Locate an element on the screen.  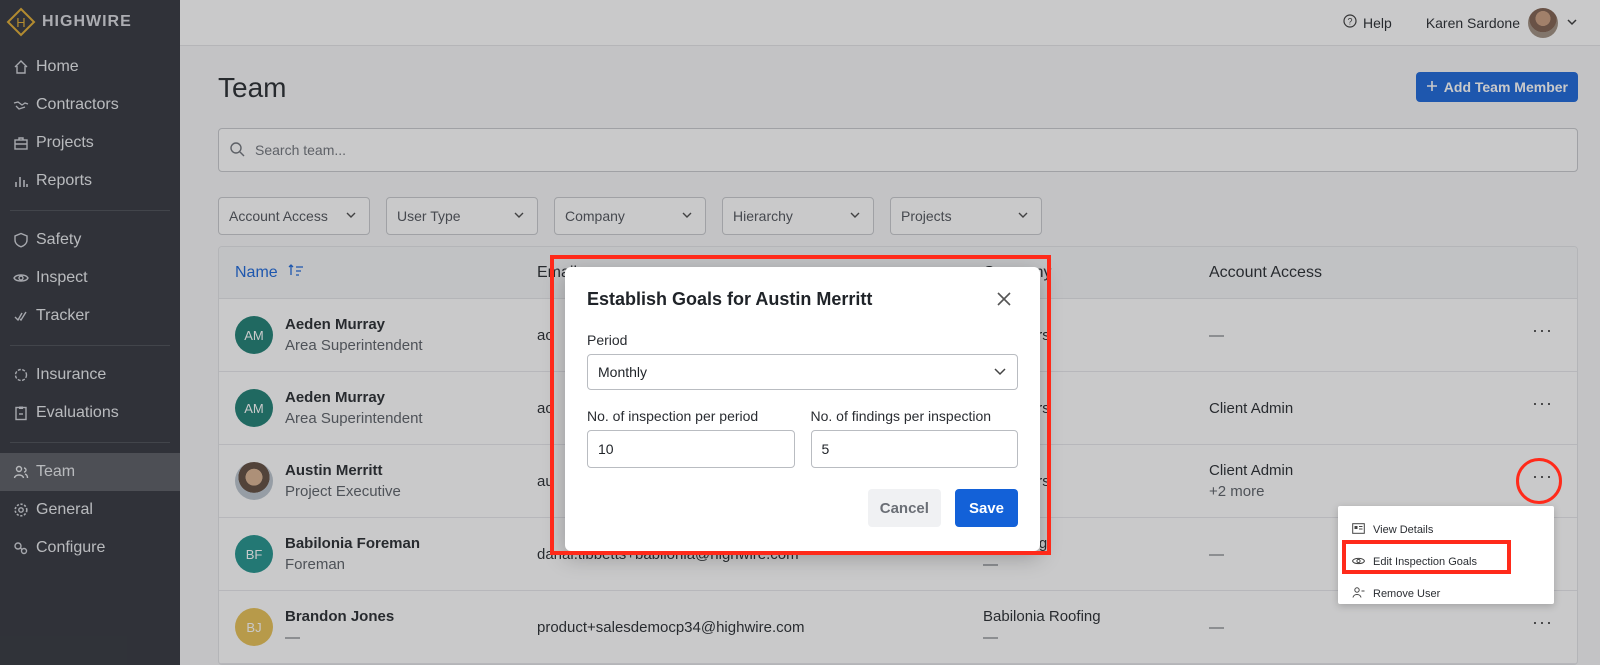
menu-item-remove-user: Remove User is located at coordinates (1446, 594).